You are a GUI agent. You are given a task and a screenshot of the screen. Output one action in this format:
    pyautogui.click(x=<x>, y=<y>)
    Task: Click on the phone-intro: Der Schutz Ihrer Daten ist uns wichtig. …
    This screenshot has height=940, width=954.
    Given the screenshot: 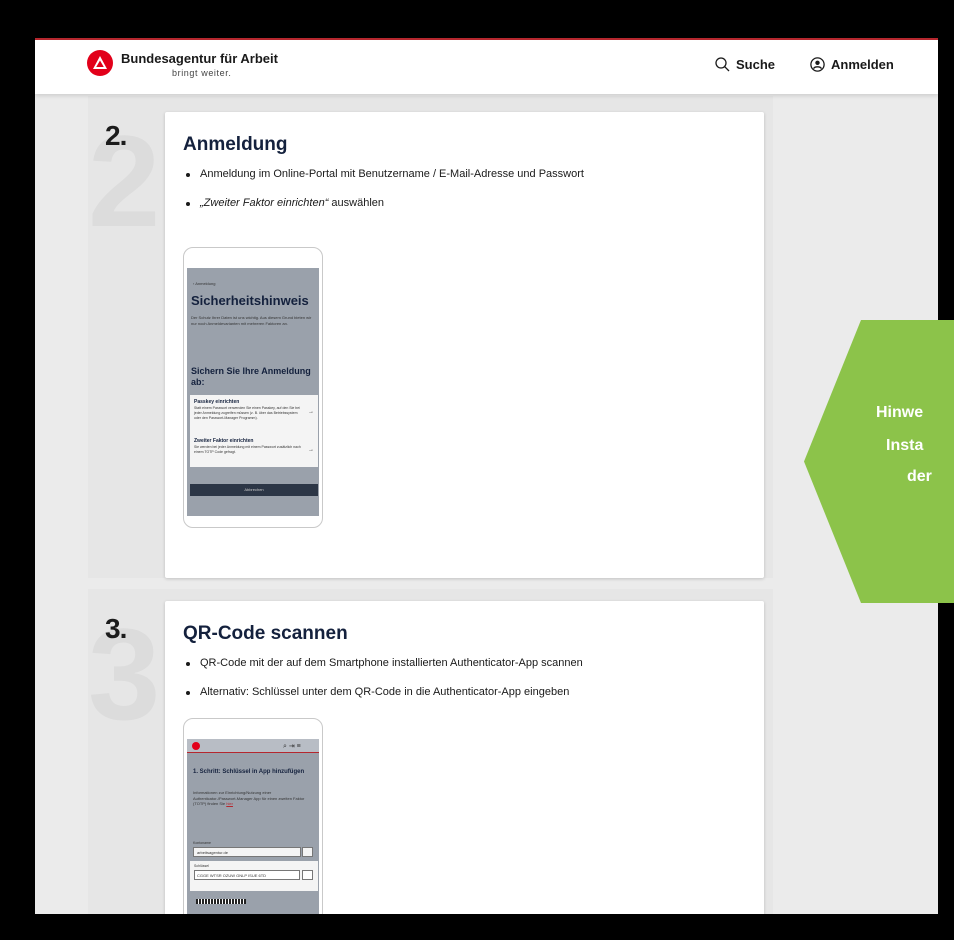 What is the action you would take?
    pyautogui.click(x=251, y=320)
    